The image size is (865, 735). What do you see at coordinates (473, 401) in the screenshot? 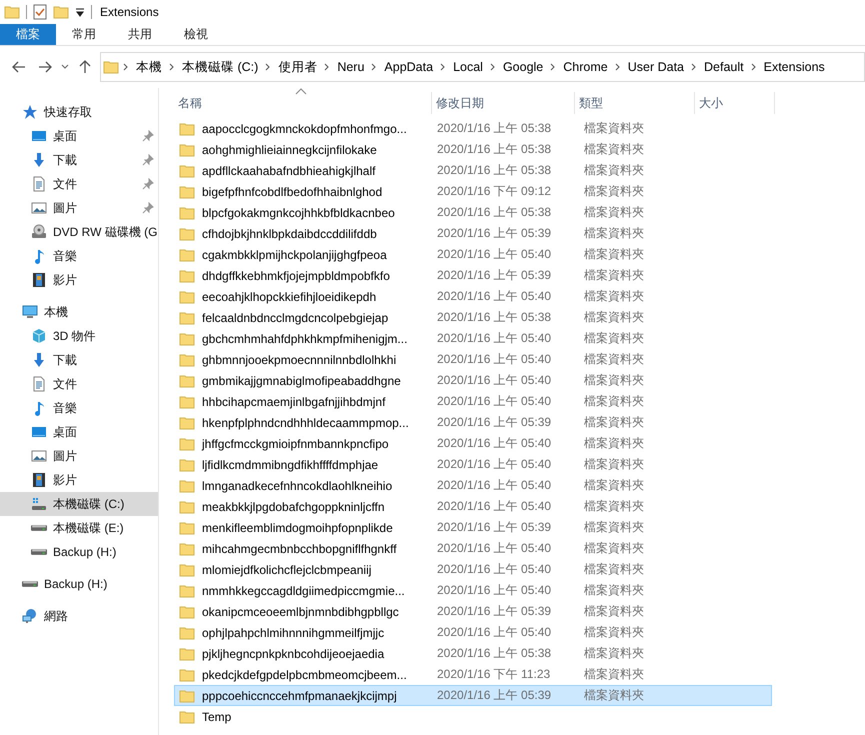
I see `file-row: hhbcihapcmaemjinlbgafnjjihbdmjnf 2020/1/16 上午 05:40 檔案資料夾` at bounding box center [473, 401].